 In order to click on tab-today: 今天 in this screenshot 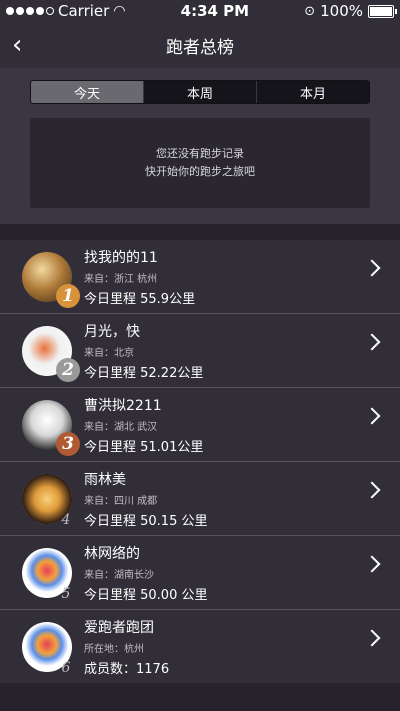, I will do `click(87, 92)`.